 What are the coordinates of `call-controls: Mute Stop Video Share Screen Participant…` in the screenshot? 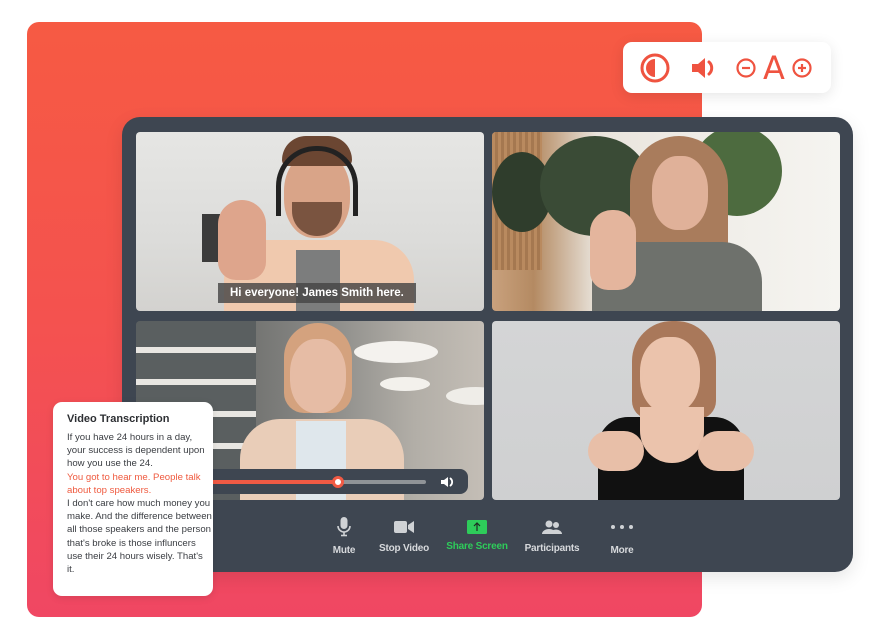 It's located at (483, 539).